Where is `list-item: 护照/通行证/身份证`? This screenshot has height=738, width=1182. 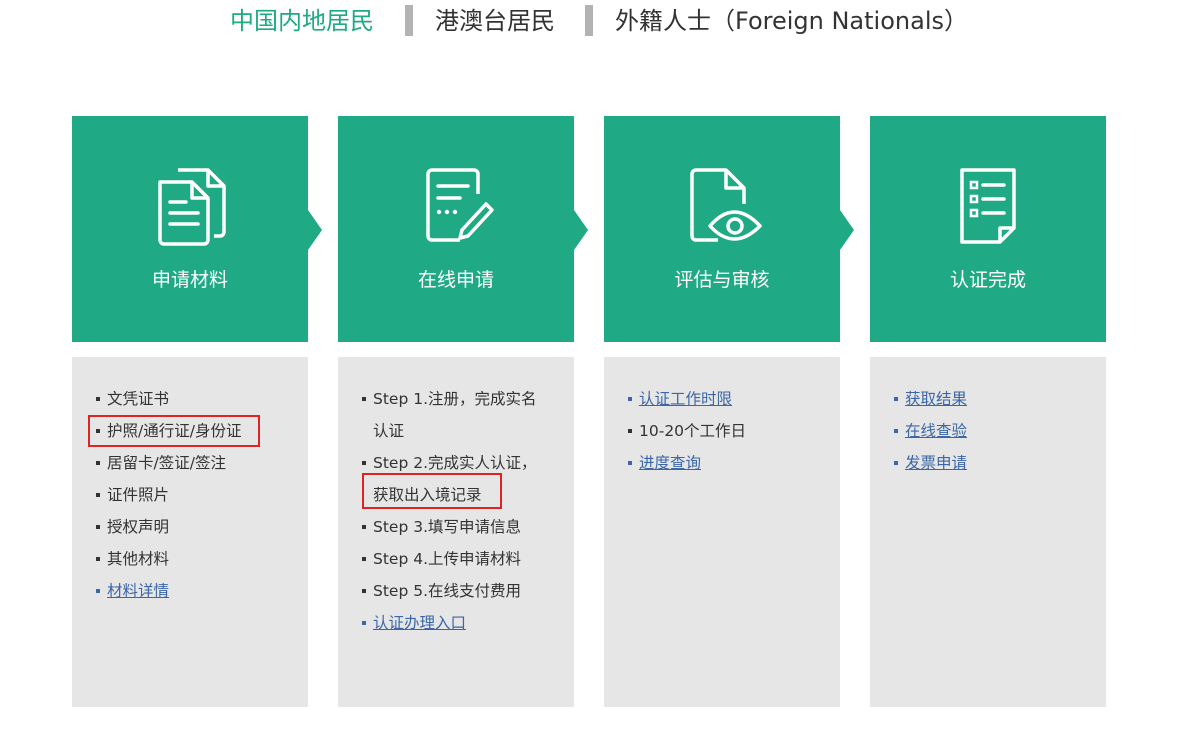
list-item: 护照/通行证/身份证 is located at coordinates (202, 431).